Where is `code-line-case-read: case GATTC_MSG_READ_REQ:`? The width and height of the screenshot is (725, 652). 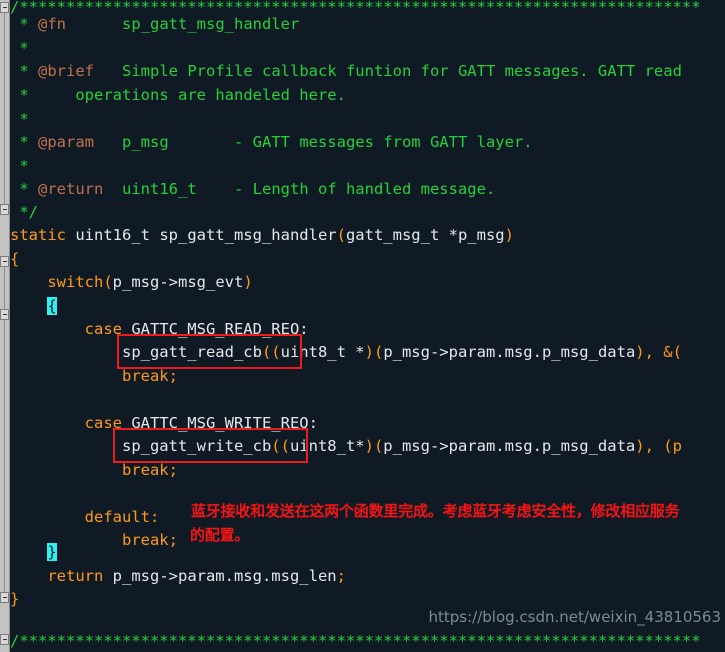
code-line-case-read: case GATTC_MSG_READ_REQ: is located at coordinates (159, 330).